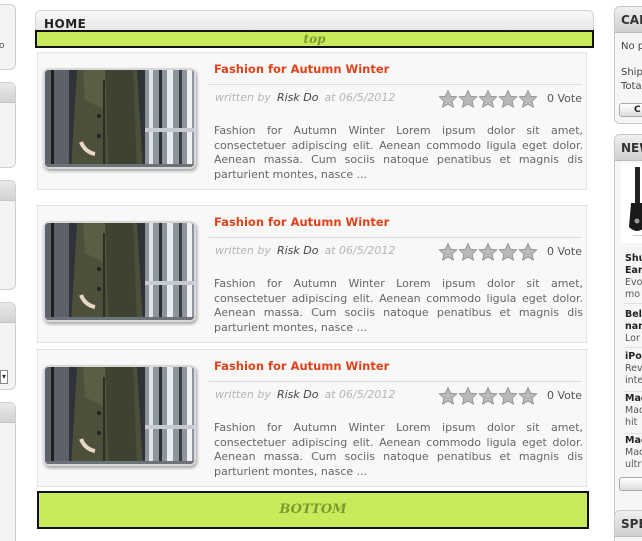 The image size is (642, 541). I want to click on home-title: HOME, so click(65, 24).